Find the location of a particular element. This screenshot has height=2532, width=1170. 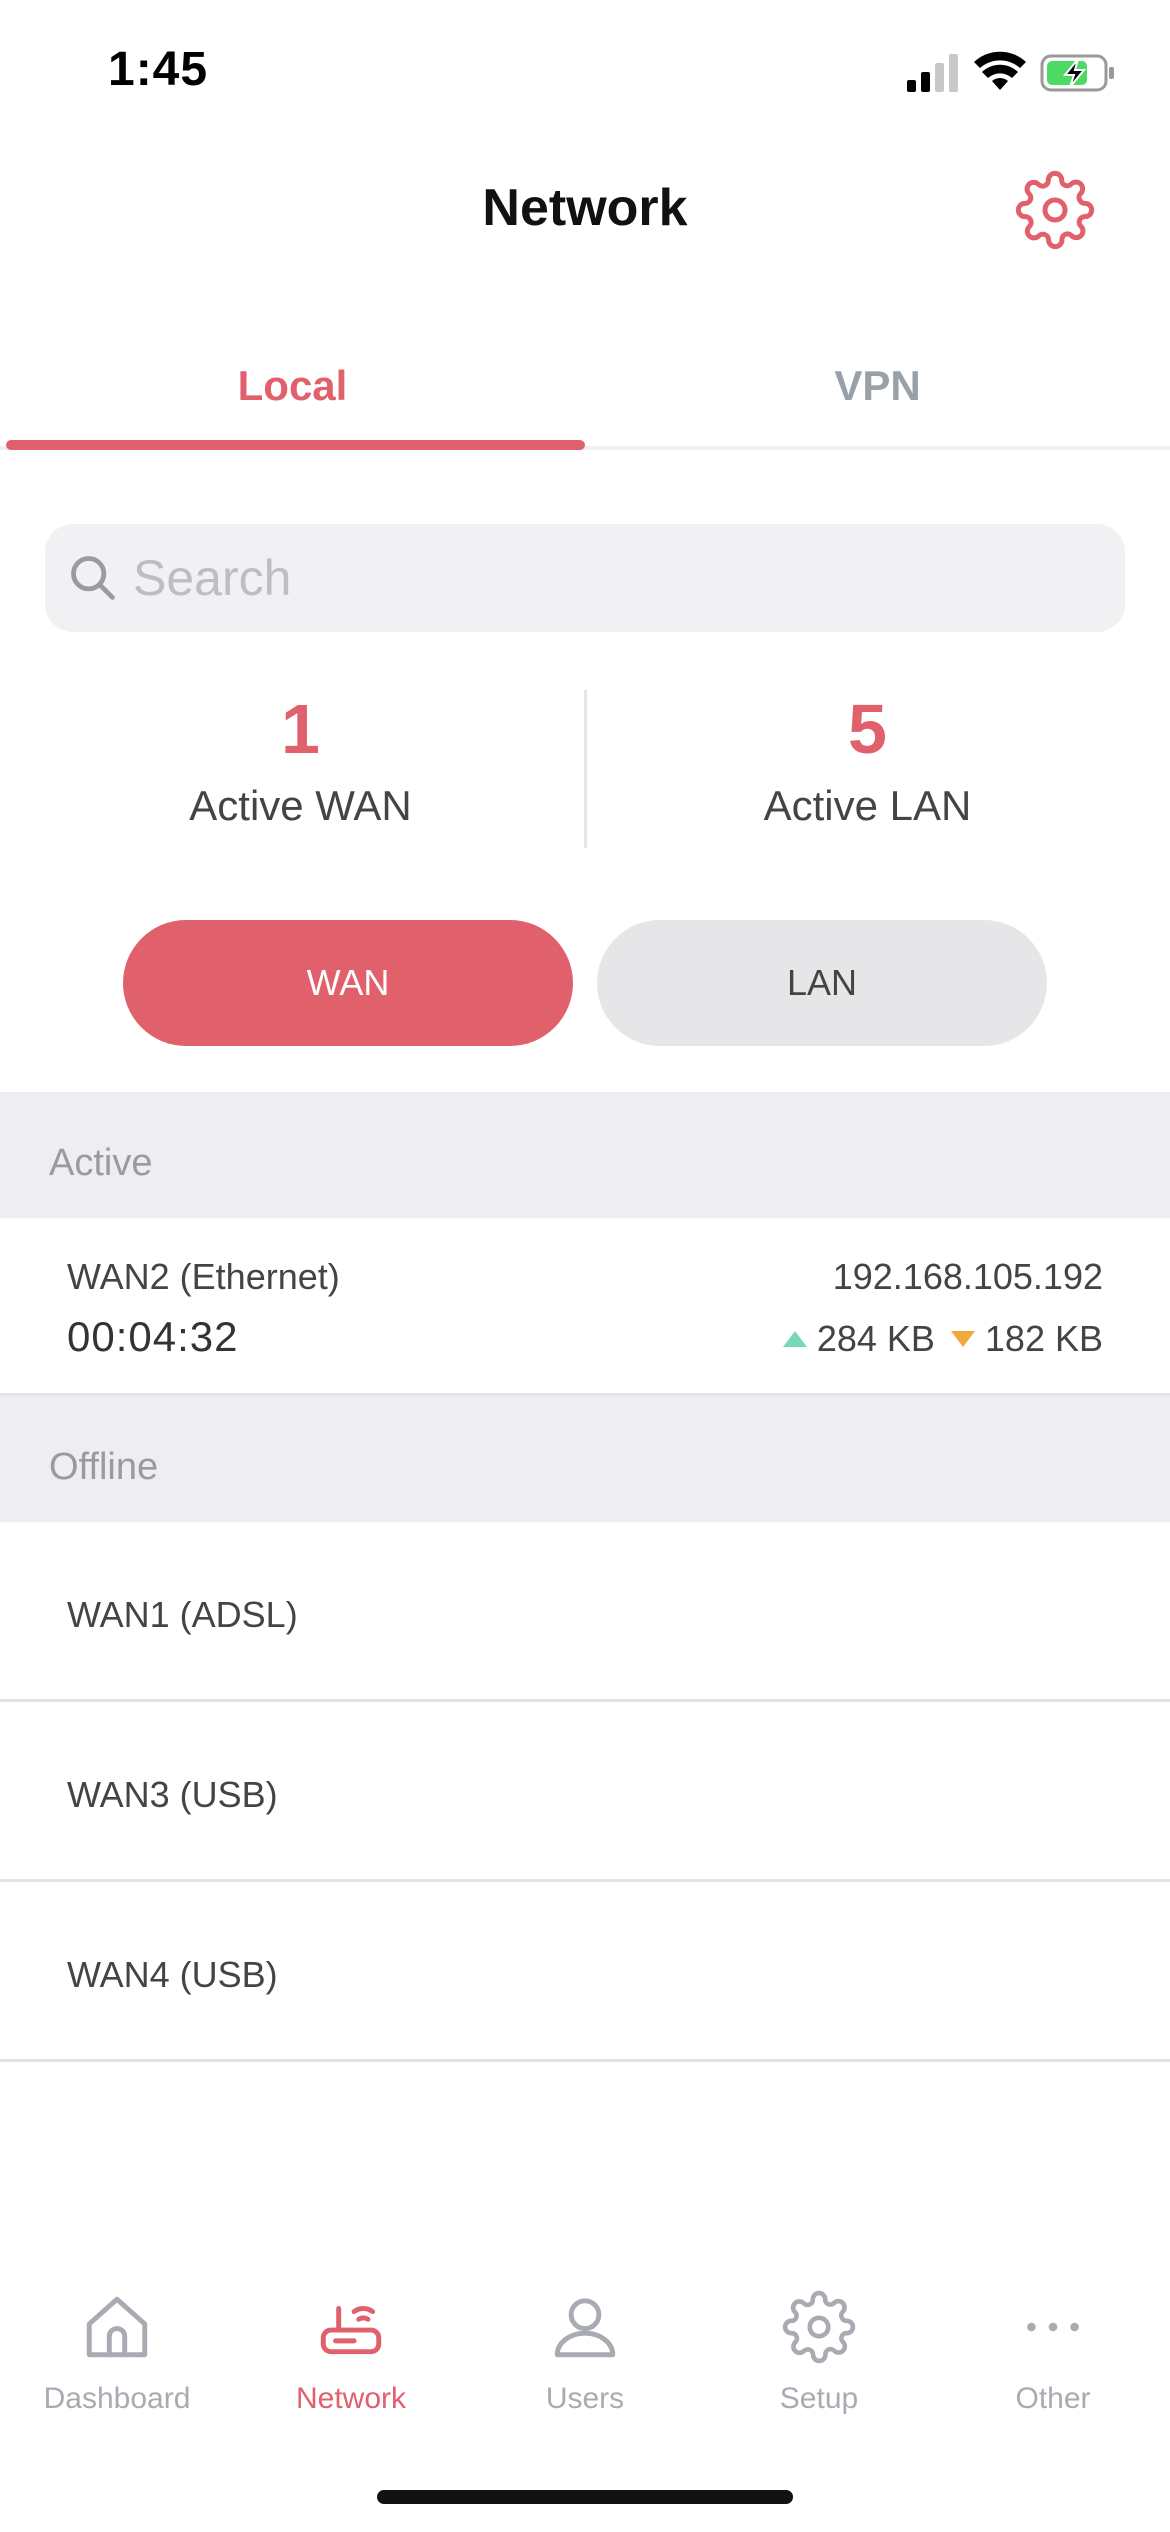

home-icon is located at coordinates (117, 2327).